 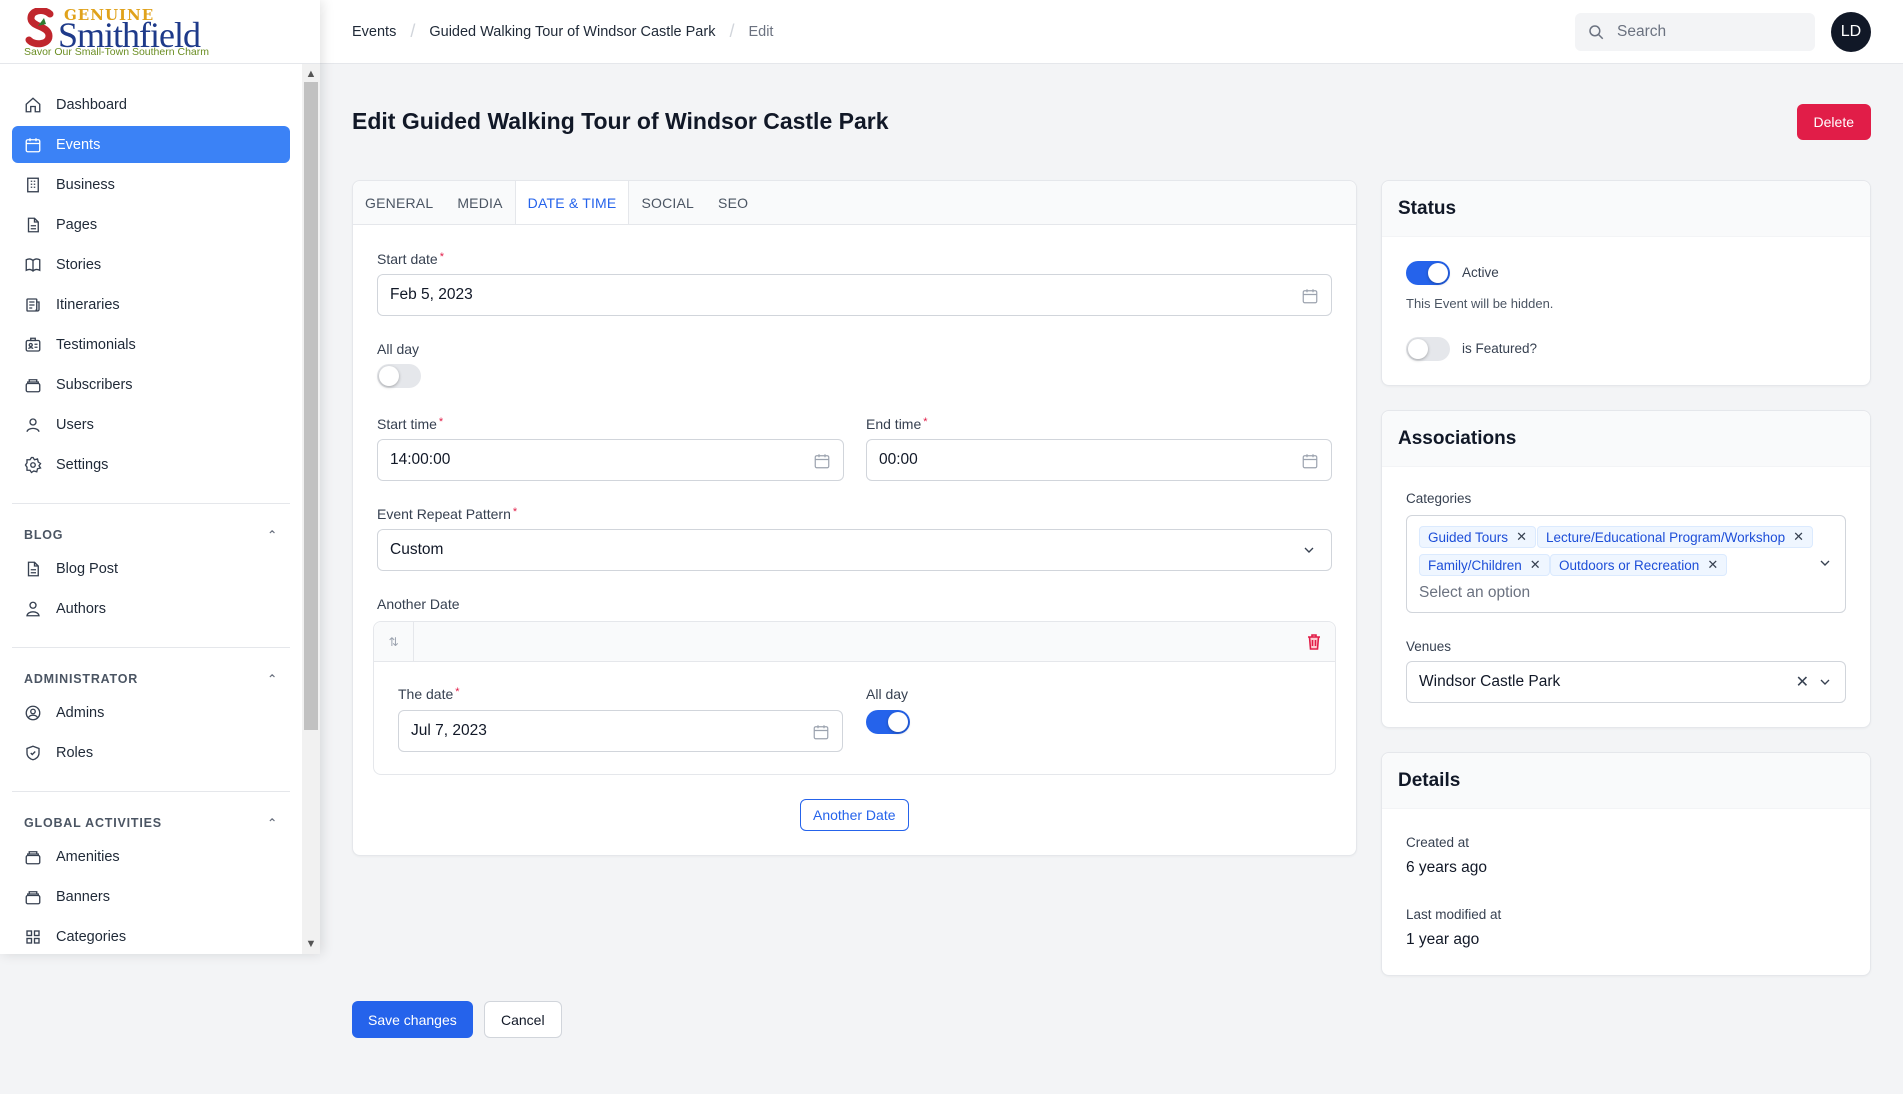 I want to click on category-chip-label: Outdoors or Recreation, so click(x=1629, y=565).